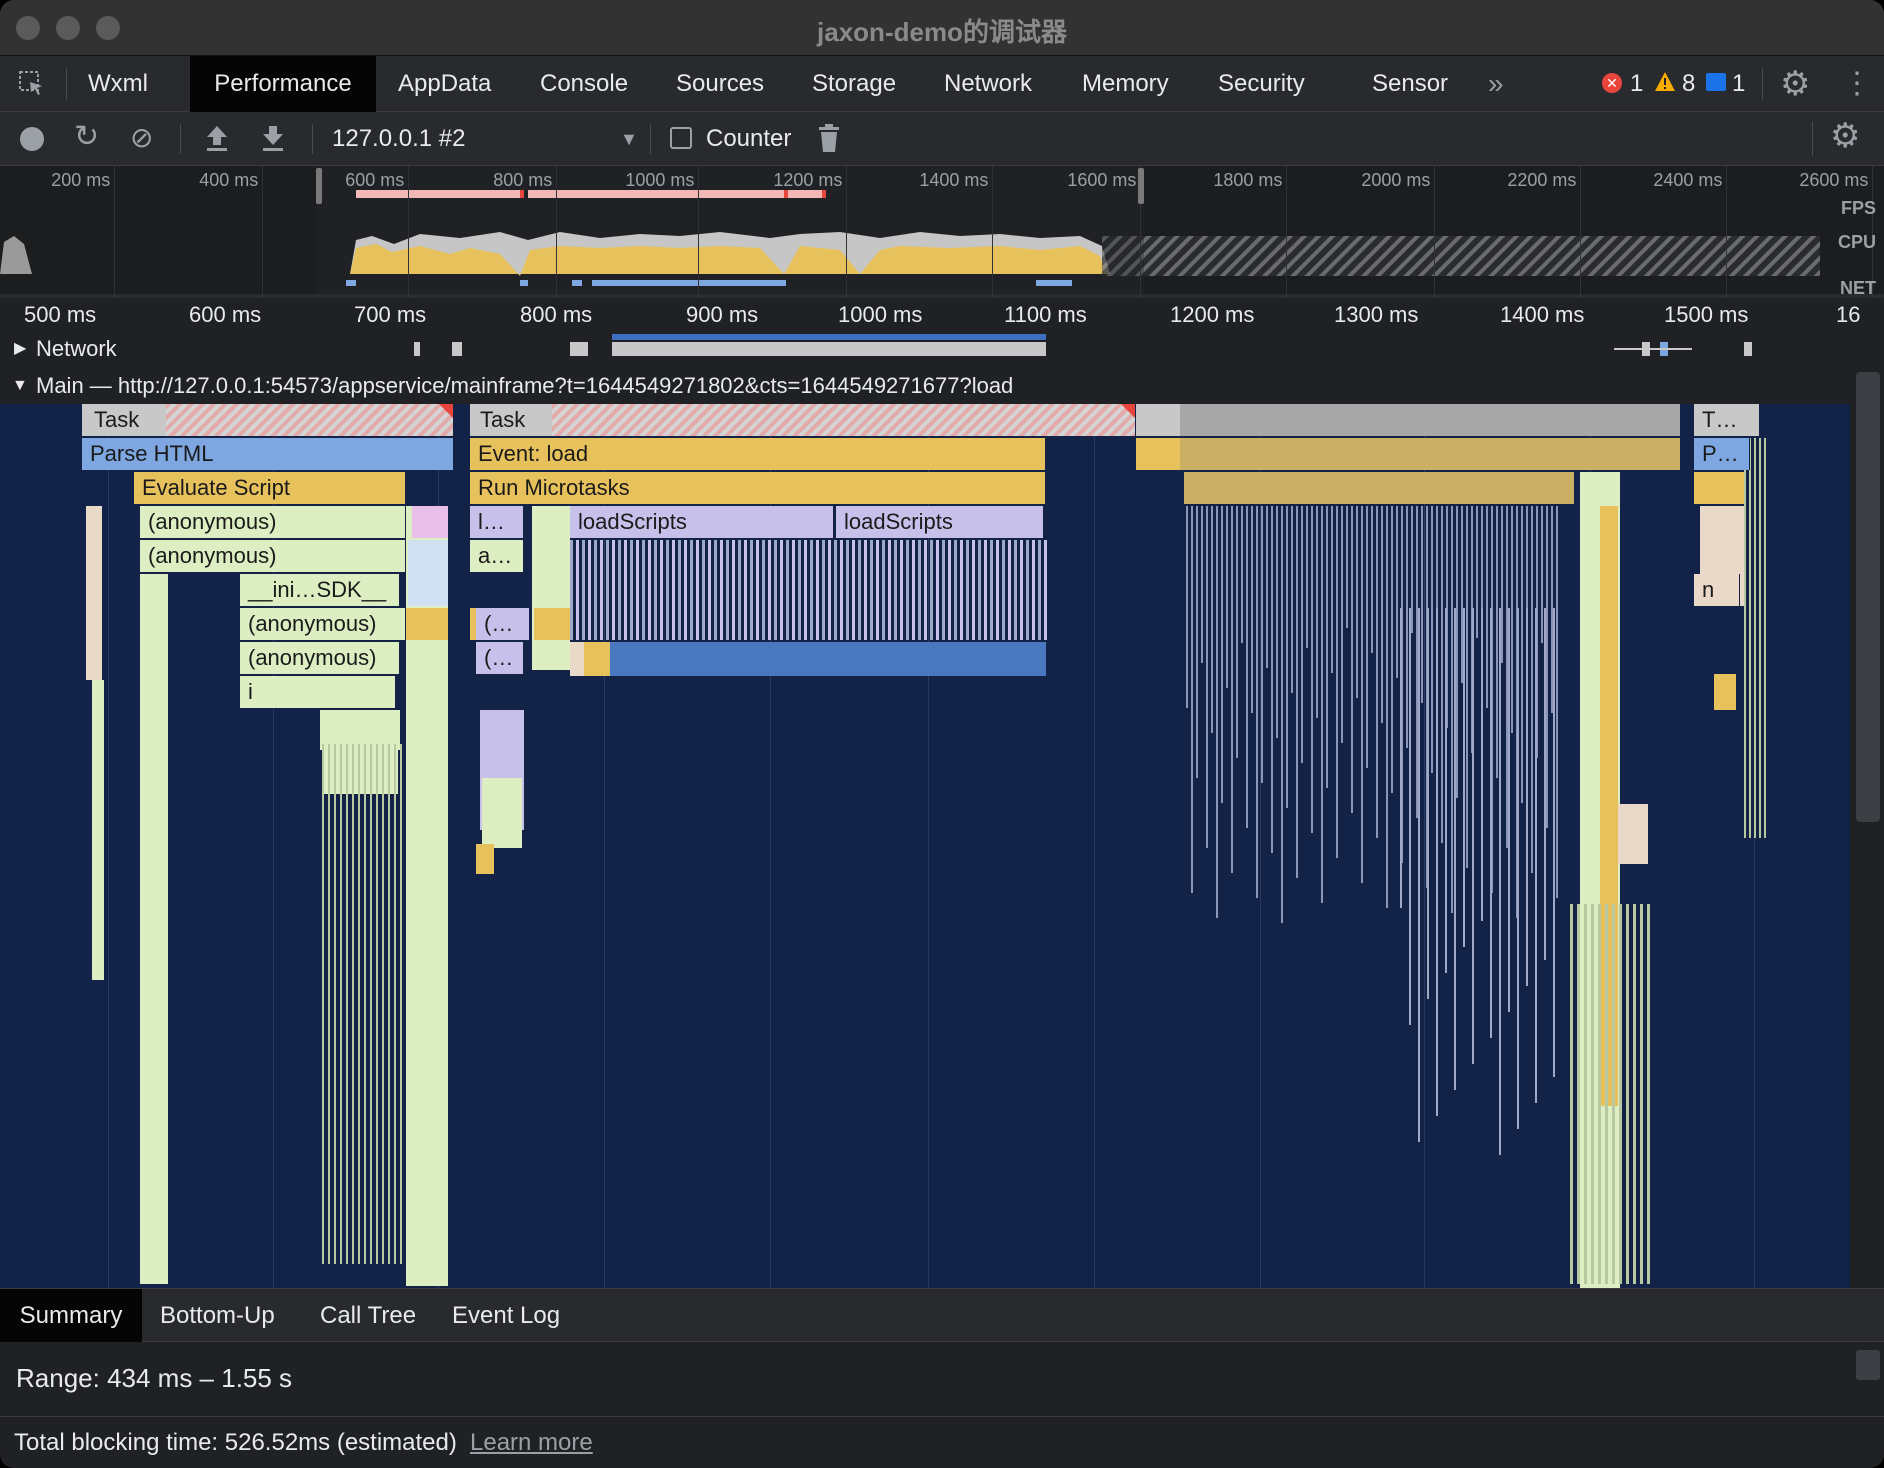 This screenshot has width=1884, height=1468. What do you see at coordinates (319, 186) in the screenshot?
I see `selection-handle-left` at bounding box center [319, 186].